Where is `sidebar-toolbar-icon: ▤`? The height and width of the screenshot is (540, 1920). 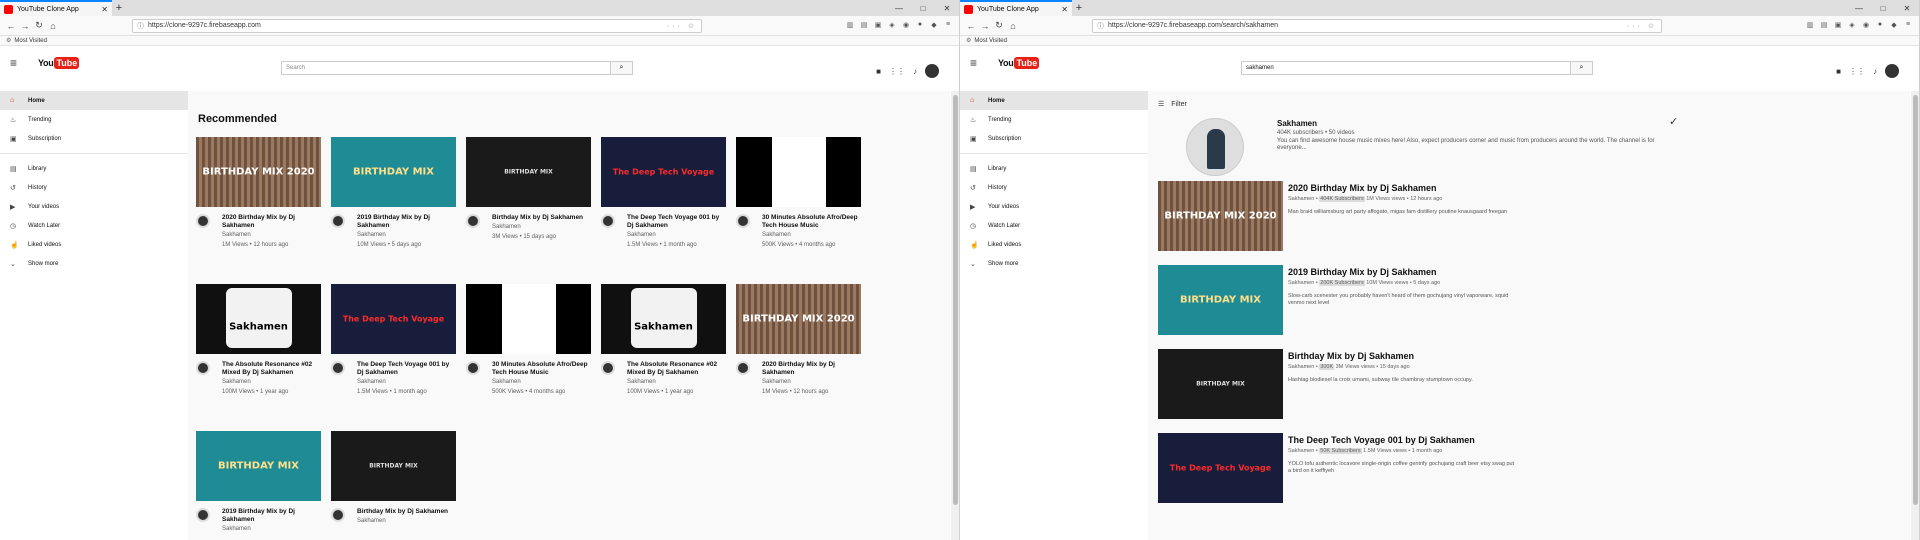 sidebar-toolbar-icon: ▤ is located at coordinates (864, 25).